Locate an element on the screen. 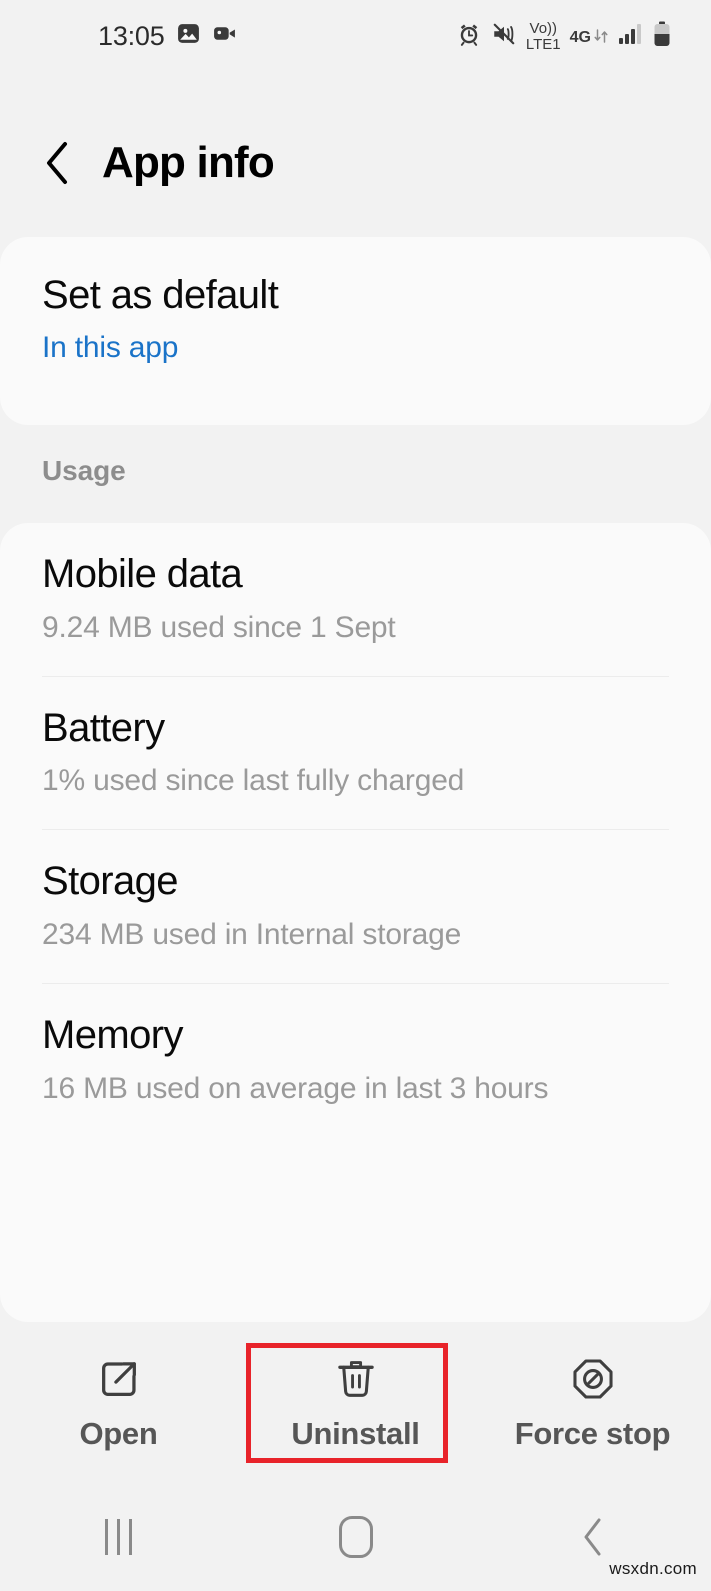 This screenshot has width=711, height=1591. home-icon is located at coordinates (355, 1537).